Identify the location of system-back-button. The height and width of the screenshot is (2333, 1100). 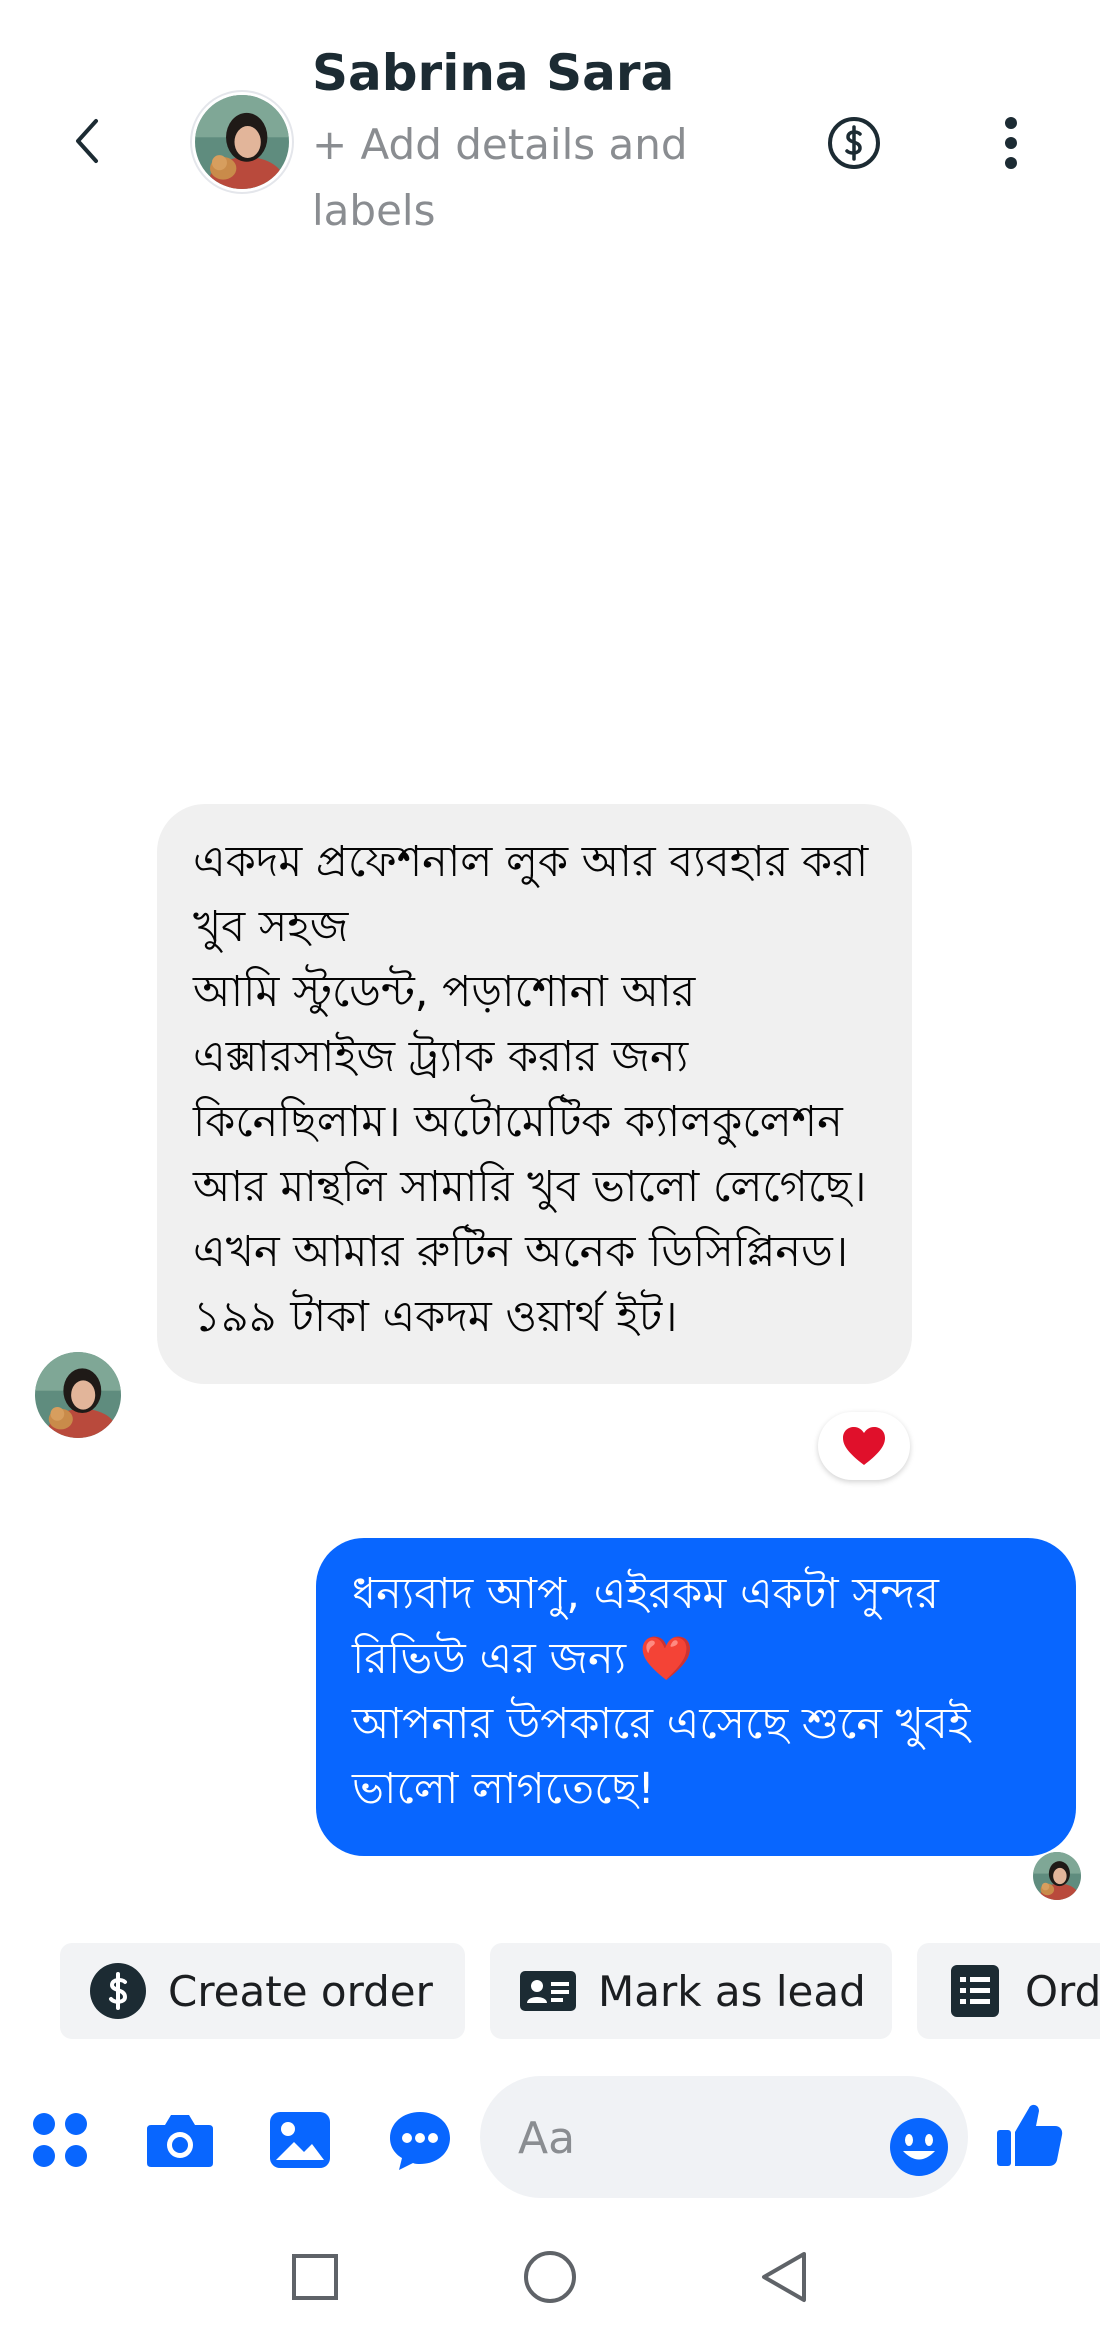
(784, 2277).